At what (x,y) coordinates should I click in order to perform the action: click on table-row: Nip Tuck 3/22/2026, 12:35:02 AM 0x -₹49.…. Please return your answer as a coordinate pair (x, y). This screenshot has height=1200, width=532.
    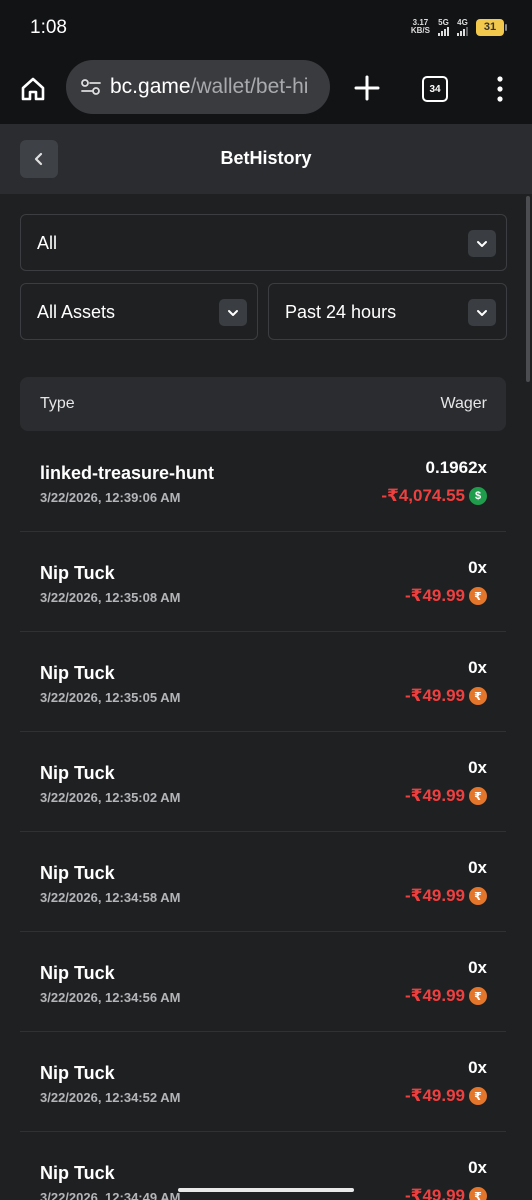
    Looking at the image, I should click on (263, 782).